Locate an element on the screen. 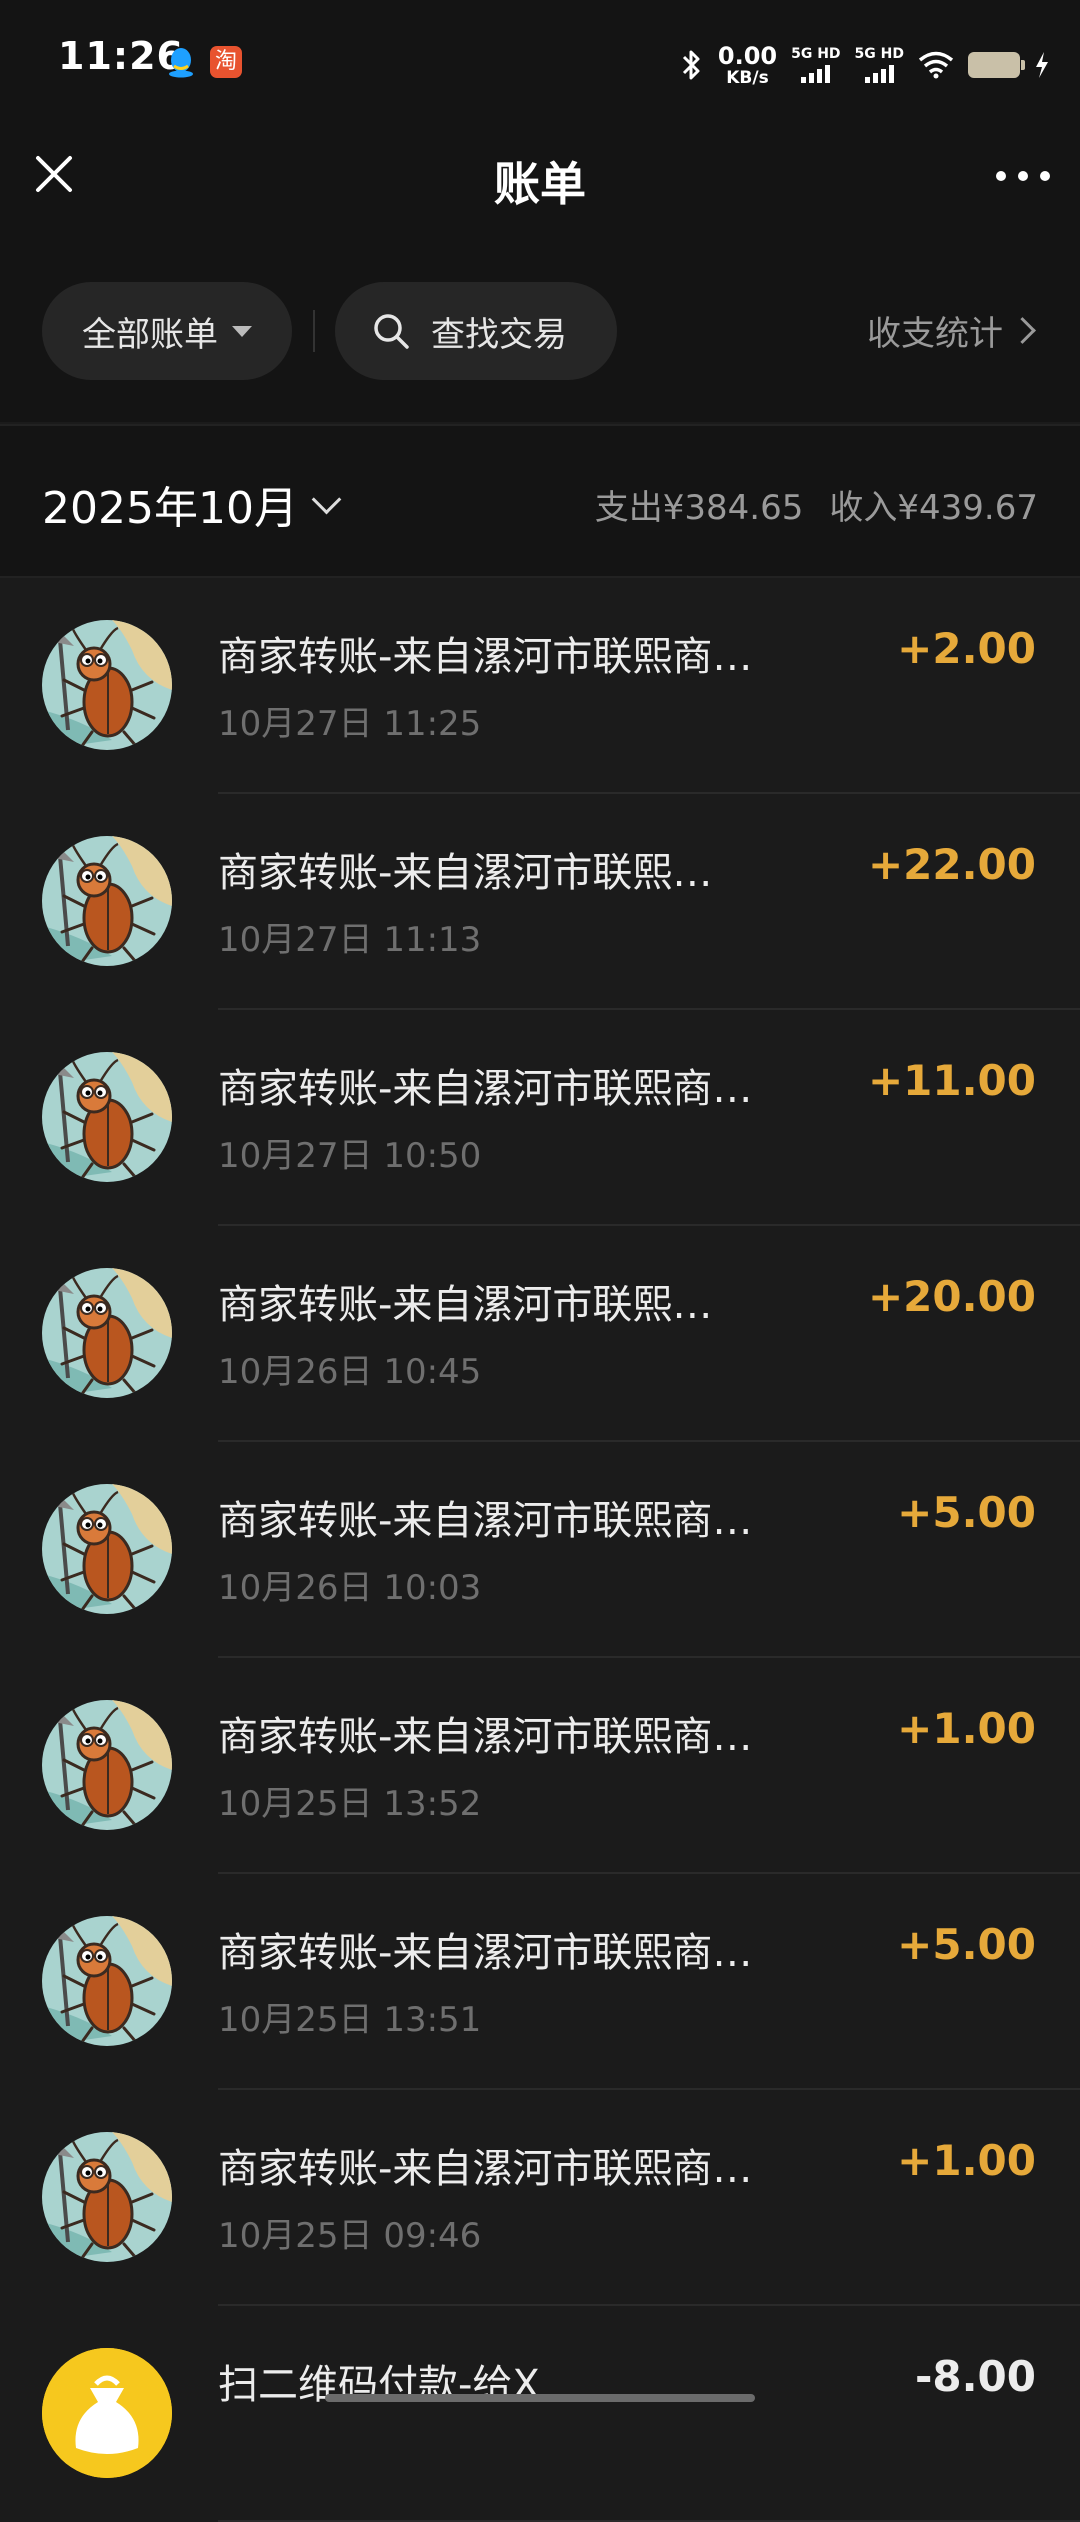 The image size is (1080, 2522). money-bag-avatar is located at coordinates (107, 2413).